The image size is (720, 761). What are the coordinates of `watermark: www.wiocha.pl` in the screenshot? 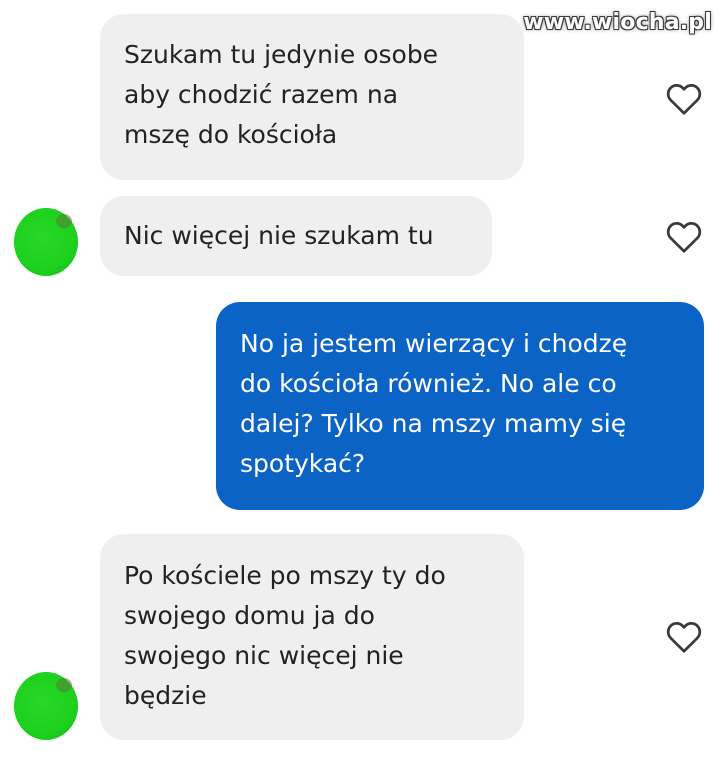 It's located at (617, 22).